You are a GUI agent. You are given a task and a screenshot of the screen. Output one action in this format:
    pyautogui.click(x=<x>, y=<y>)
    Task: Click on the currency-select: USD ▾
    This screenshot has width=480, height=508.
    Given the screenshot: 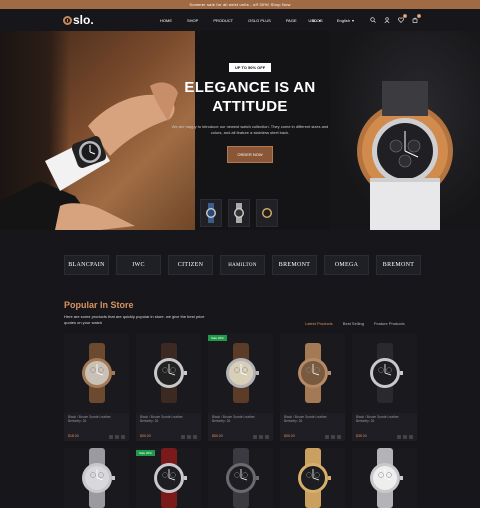 What is the action you would take?
    pyautogui.click(x=314, y=20)
    